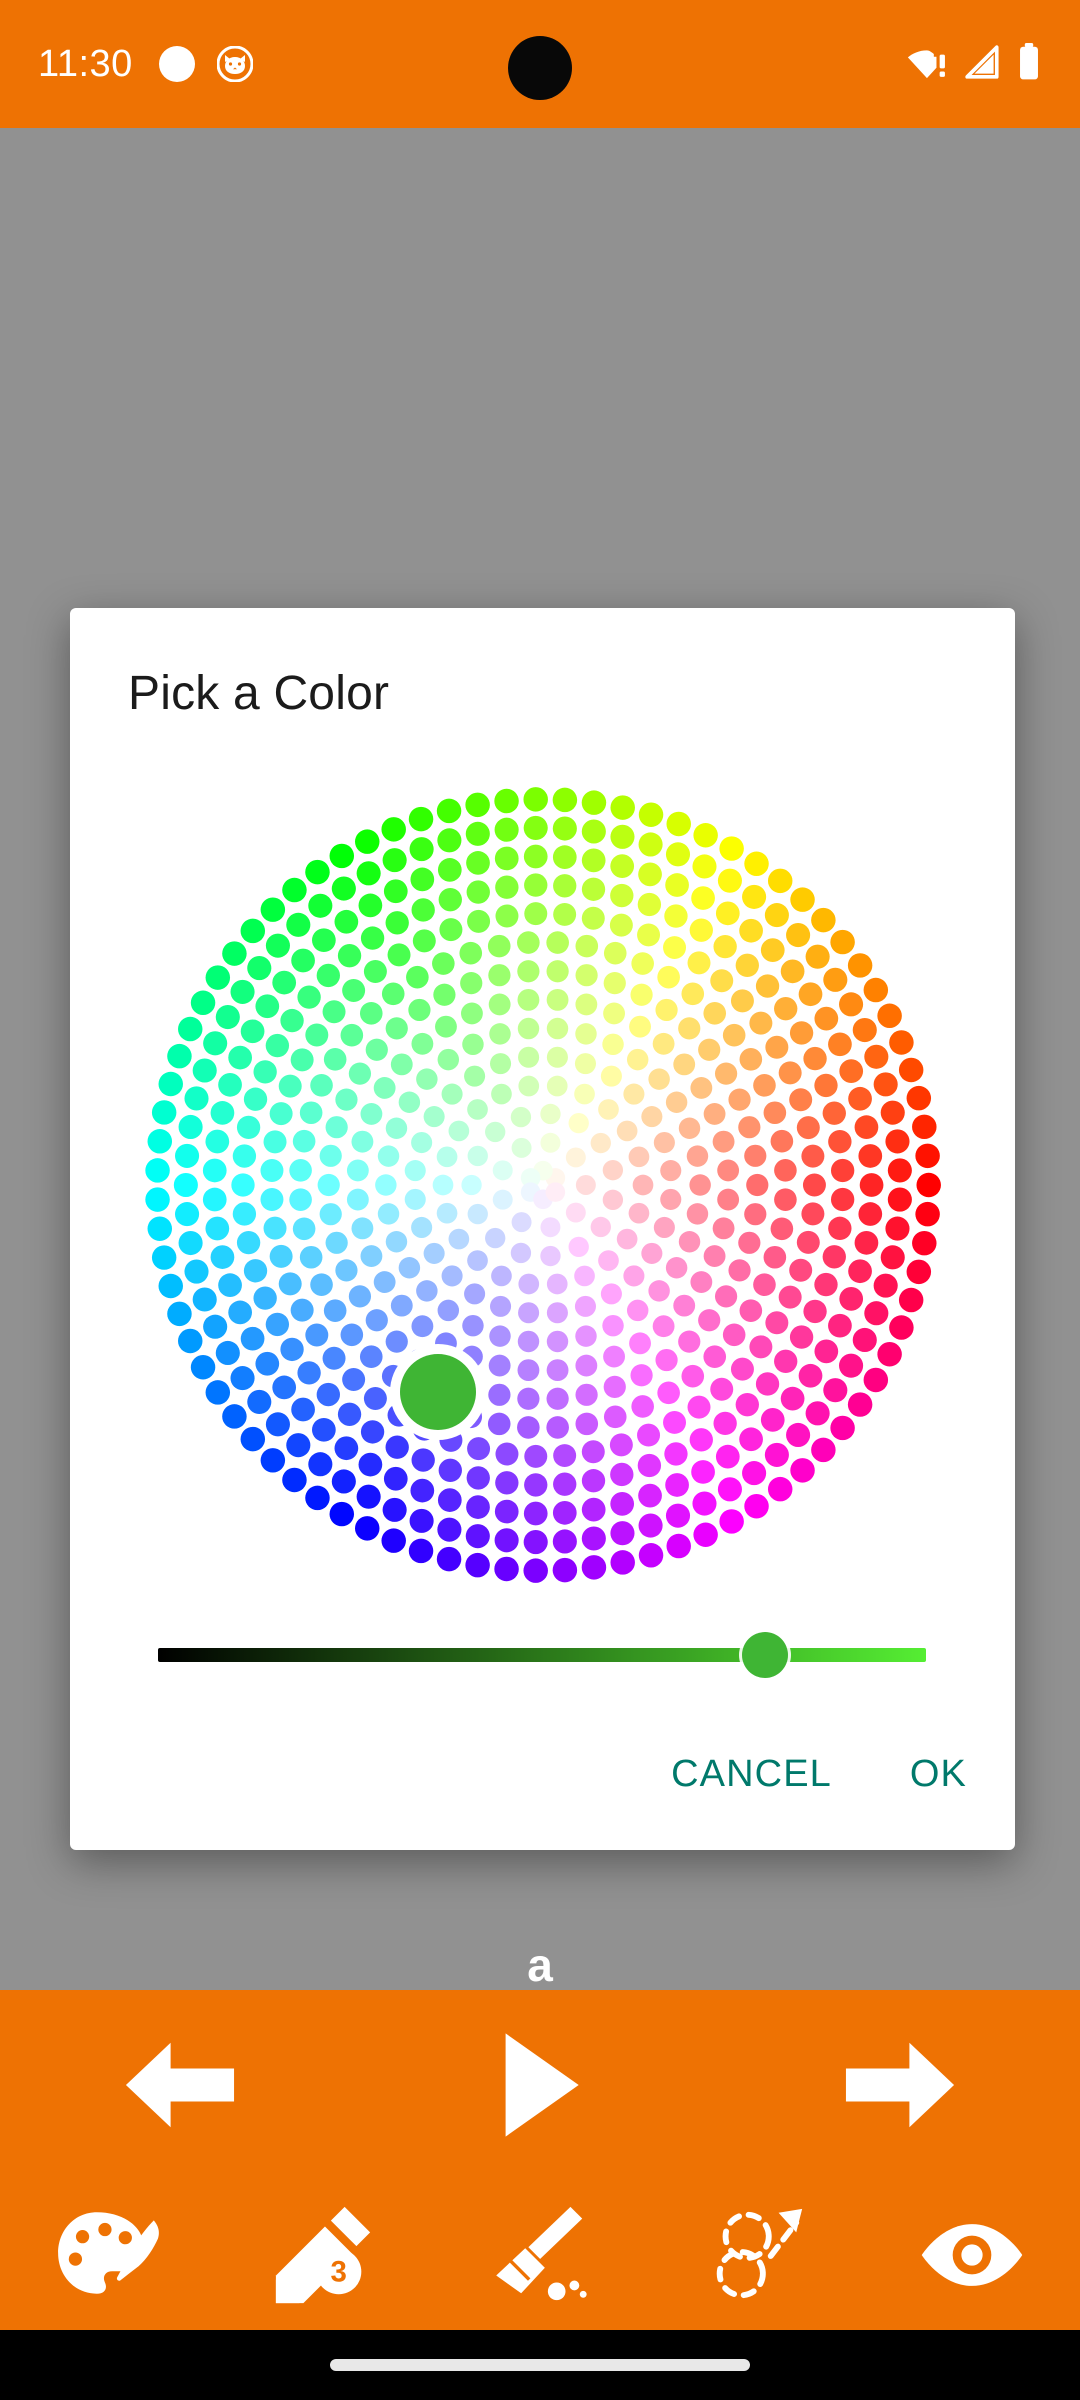 The width and height of the screenshot is (1080, 2400). Describe the element at coordinates (764, 1655) in the screenshot. I see `brightness-slider-thumb` at that location.